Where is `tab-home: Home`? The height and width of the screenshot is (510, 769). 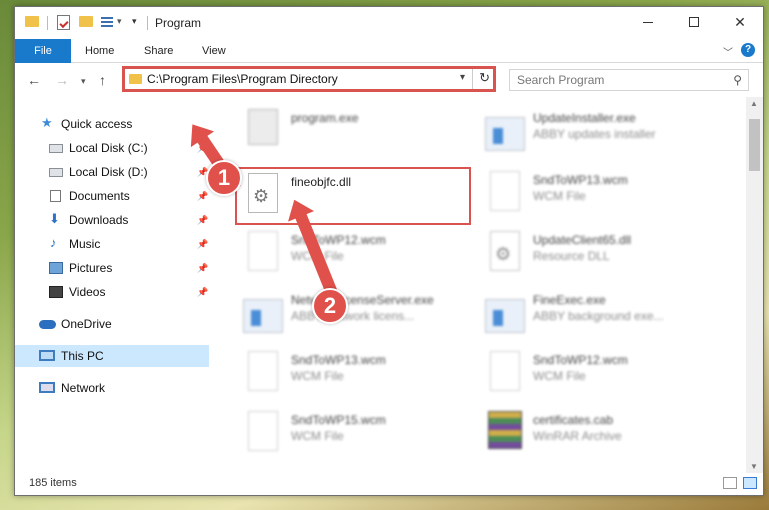
tab-home: Home is located at coordinates (99, 51).